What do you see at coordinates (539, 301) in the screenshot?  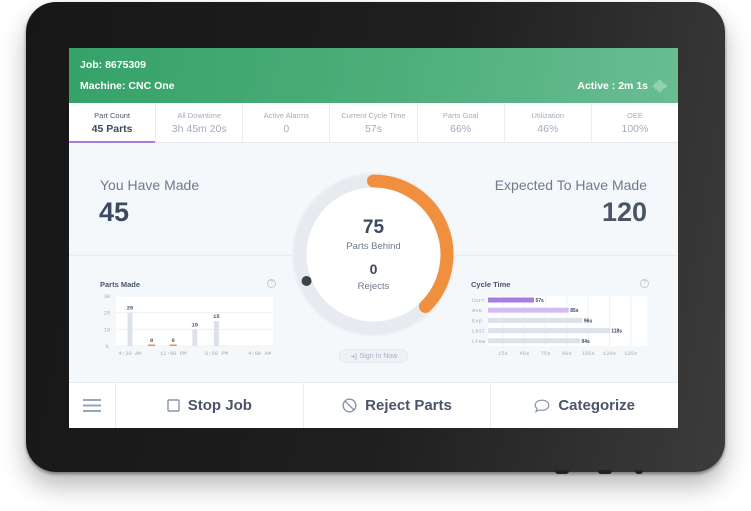 I see `bar-value-label: 57s` at bounding box center [539, 301].